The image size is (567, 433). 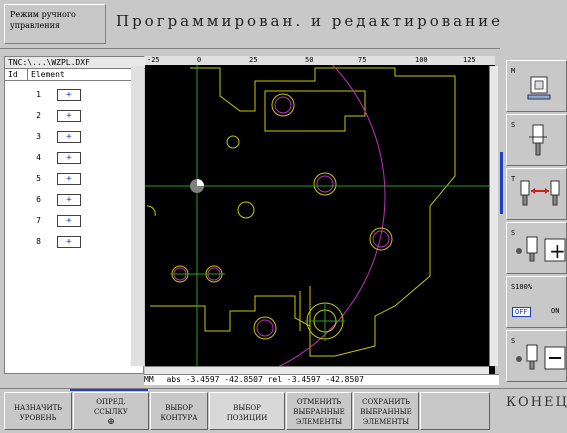 I want to click on unit-label: MM, so click(x=149, y=379).